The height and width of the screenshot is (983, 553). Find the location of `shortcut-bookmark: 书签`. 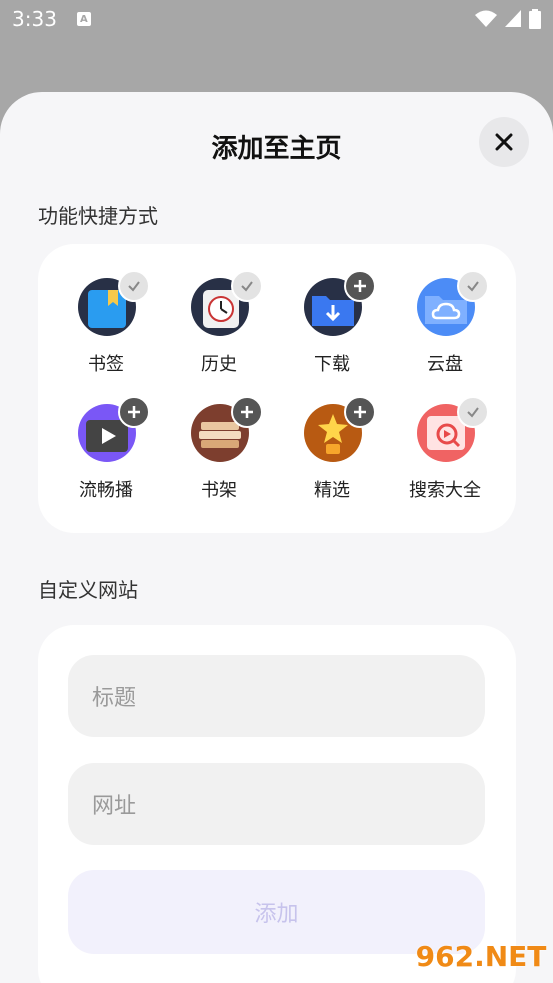

shortcut-bookmark: 书签 is located at coordinates (106, 329).